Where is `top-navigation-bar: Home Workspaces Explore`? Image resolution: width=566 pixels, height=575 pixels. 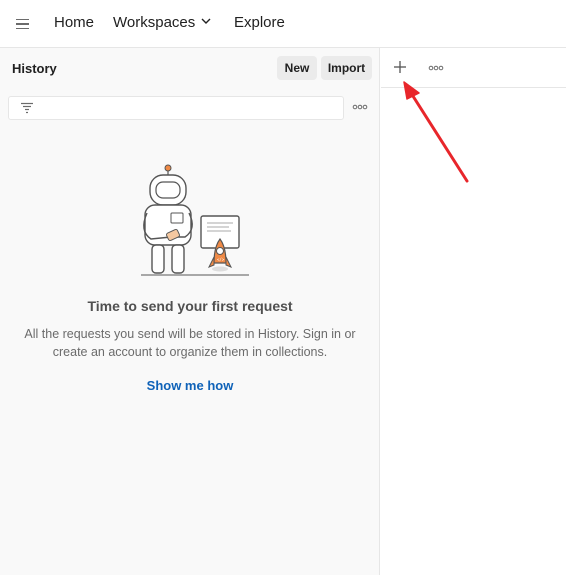
top-navigation-bar: Home Workspaces Explore is located at coordinates (283, 24).